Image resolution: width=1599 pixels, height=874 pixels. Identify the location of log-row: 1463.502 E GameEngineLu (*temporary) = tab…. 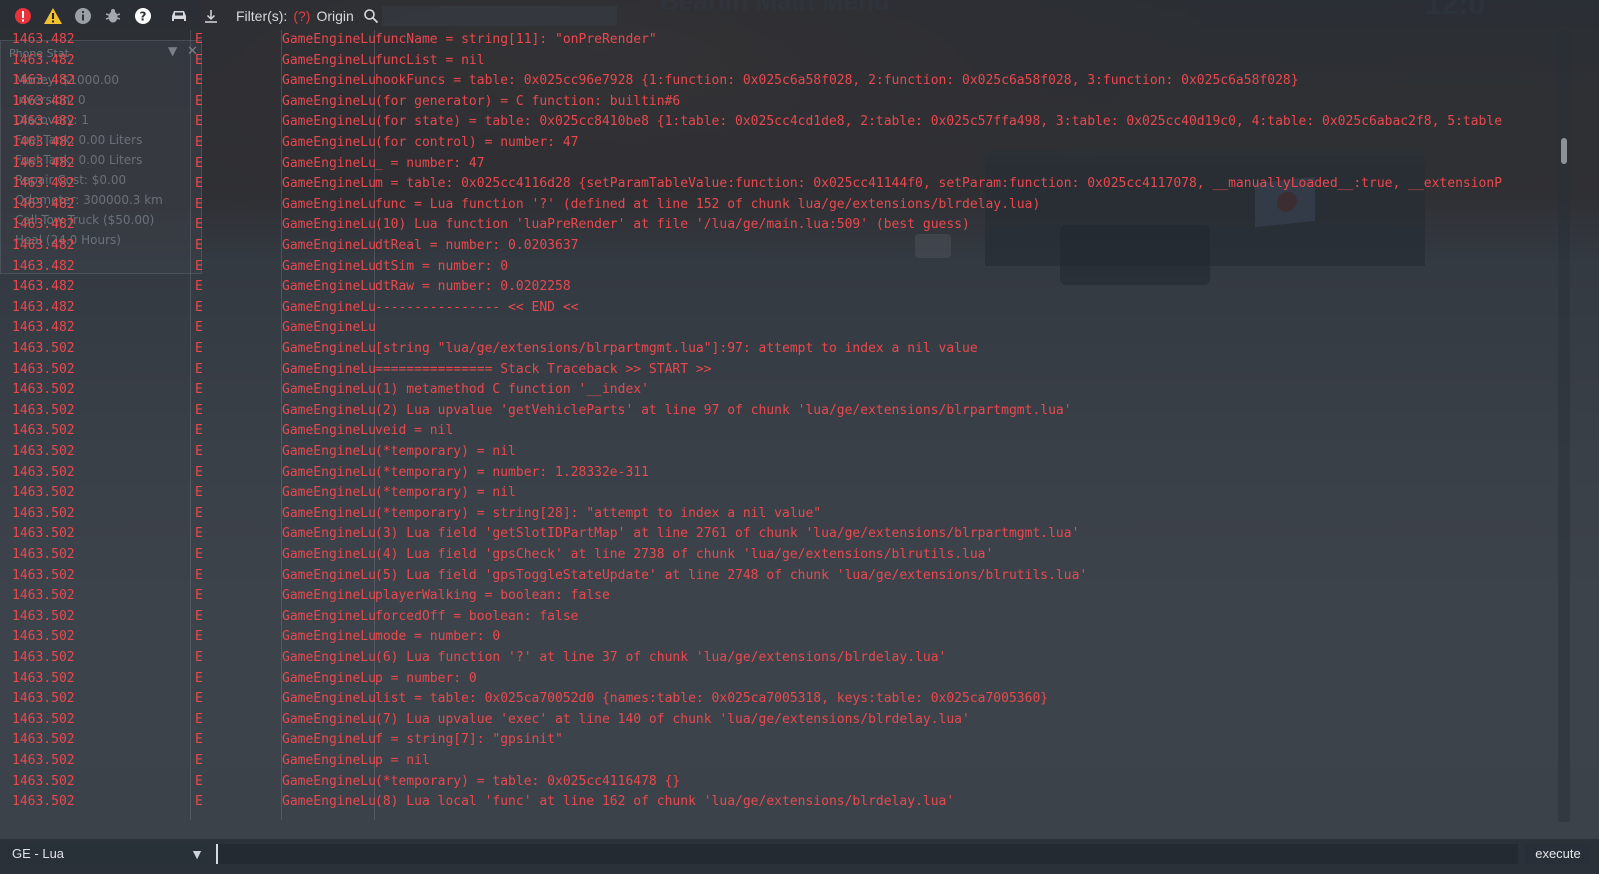
(792, 782).